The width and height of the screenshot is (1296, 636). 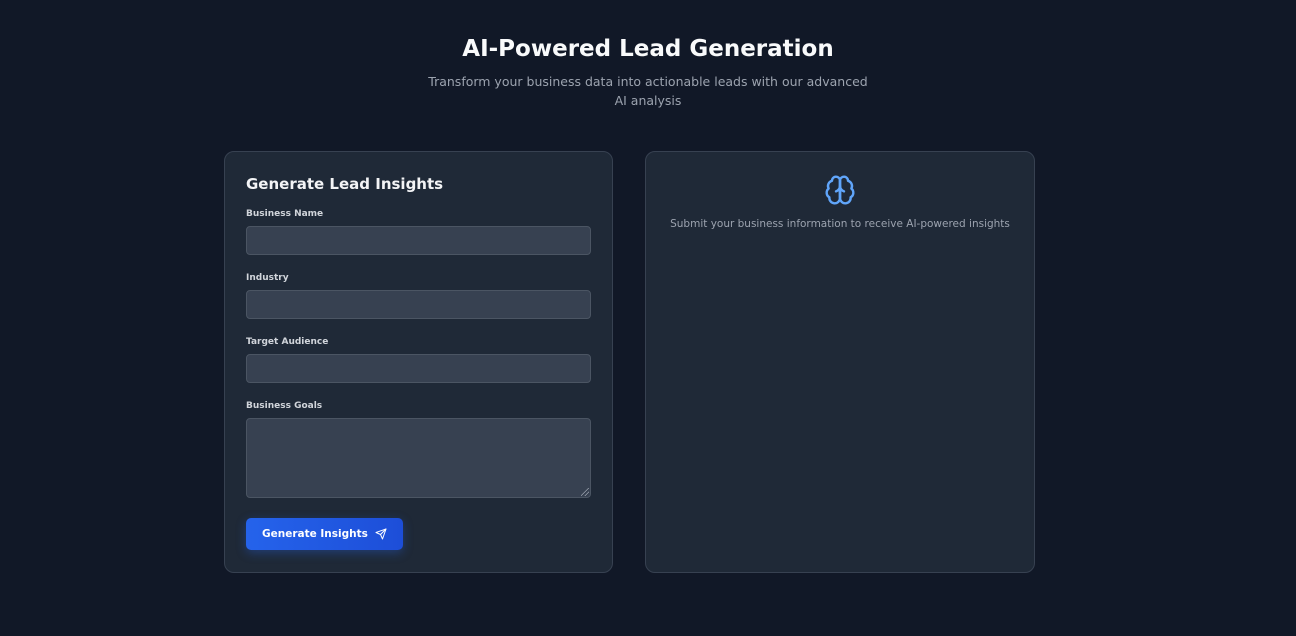 I want to click on industry-label: Industry, so click(x=267, y=278).